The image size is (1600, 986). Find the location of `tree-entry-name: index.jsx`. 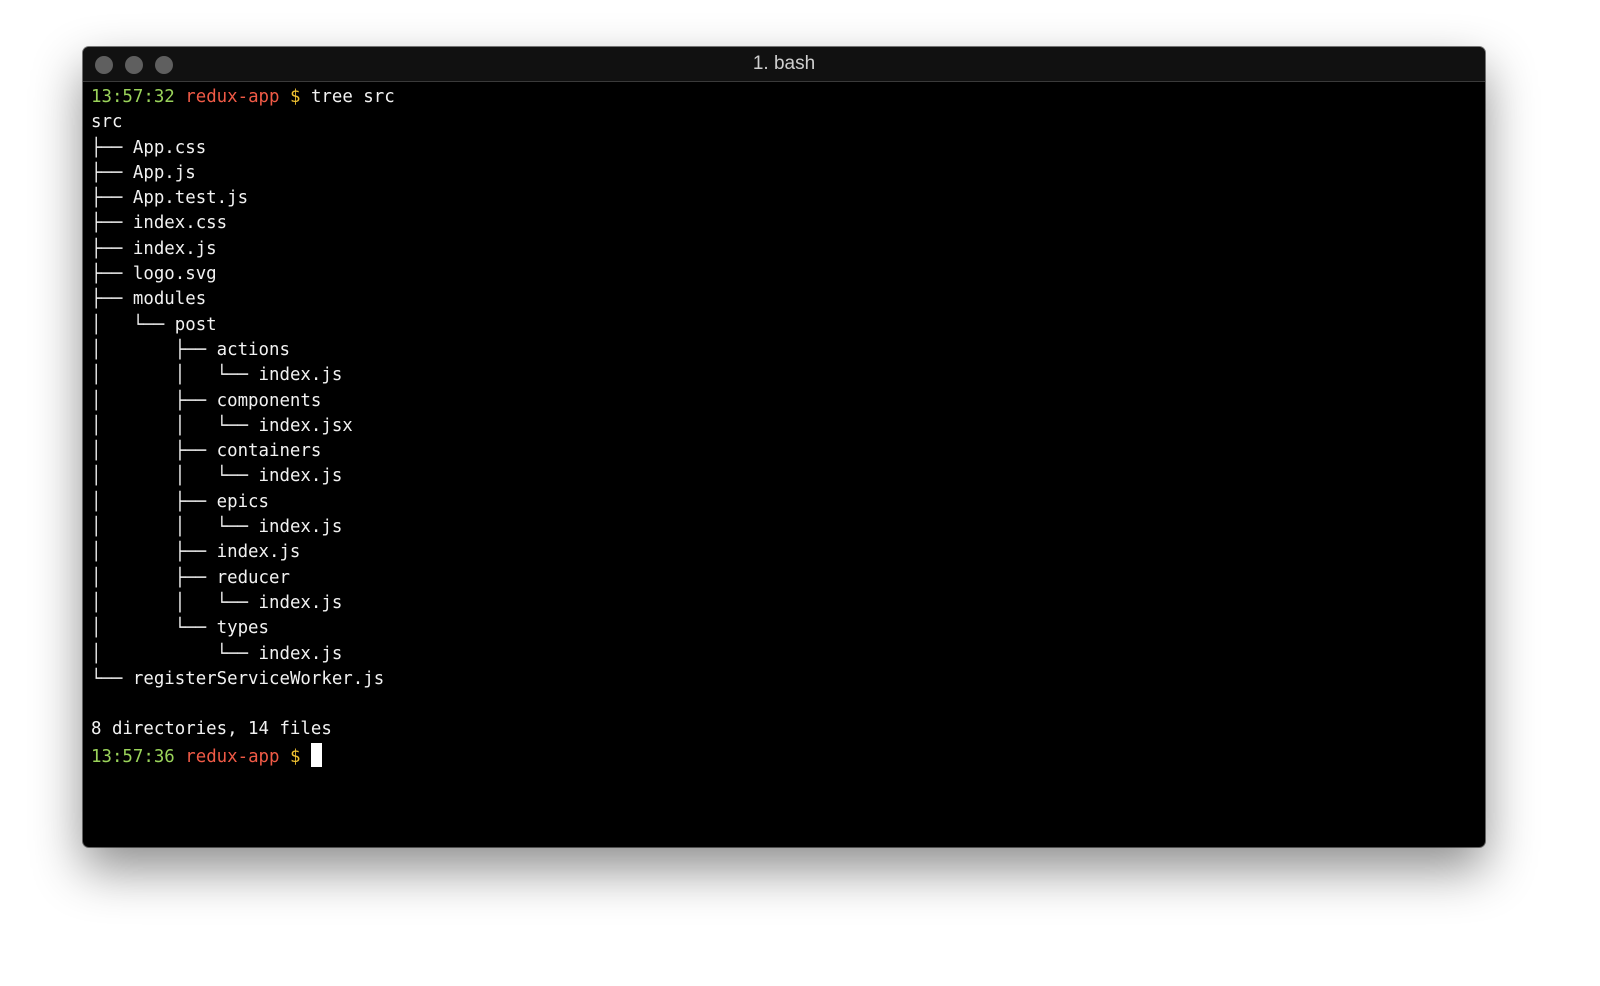

tree-entry-name: index.jsx is located at coordinates (305, 425).